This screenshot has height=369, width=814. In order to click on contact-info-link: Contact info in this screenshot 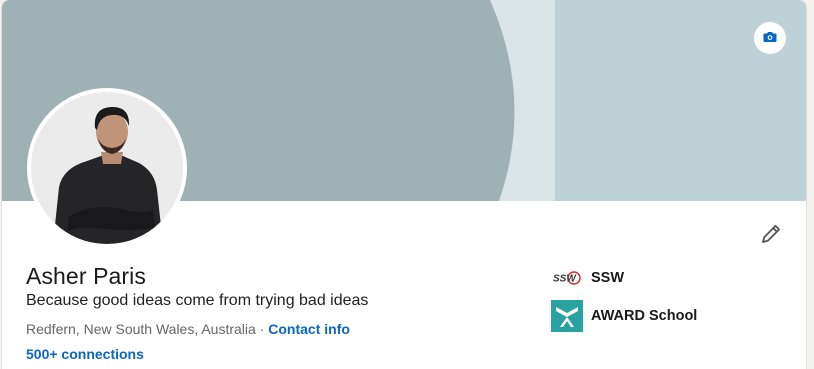, I will do `click(309, 329)`.